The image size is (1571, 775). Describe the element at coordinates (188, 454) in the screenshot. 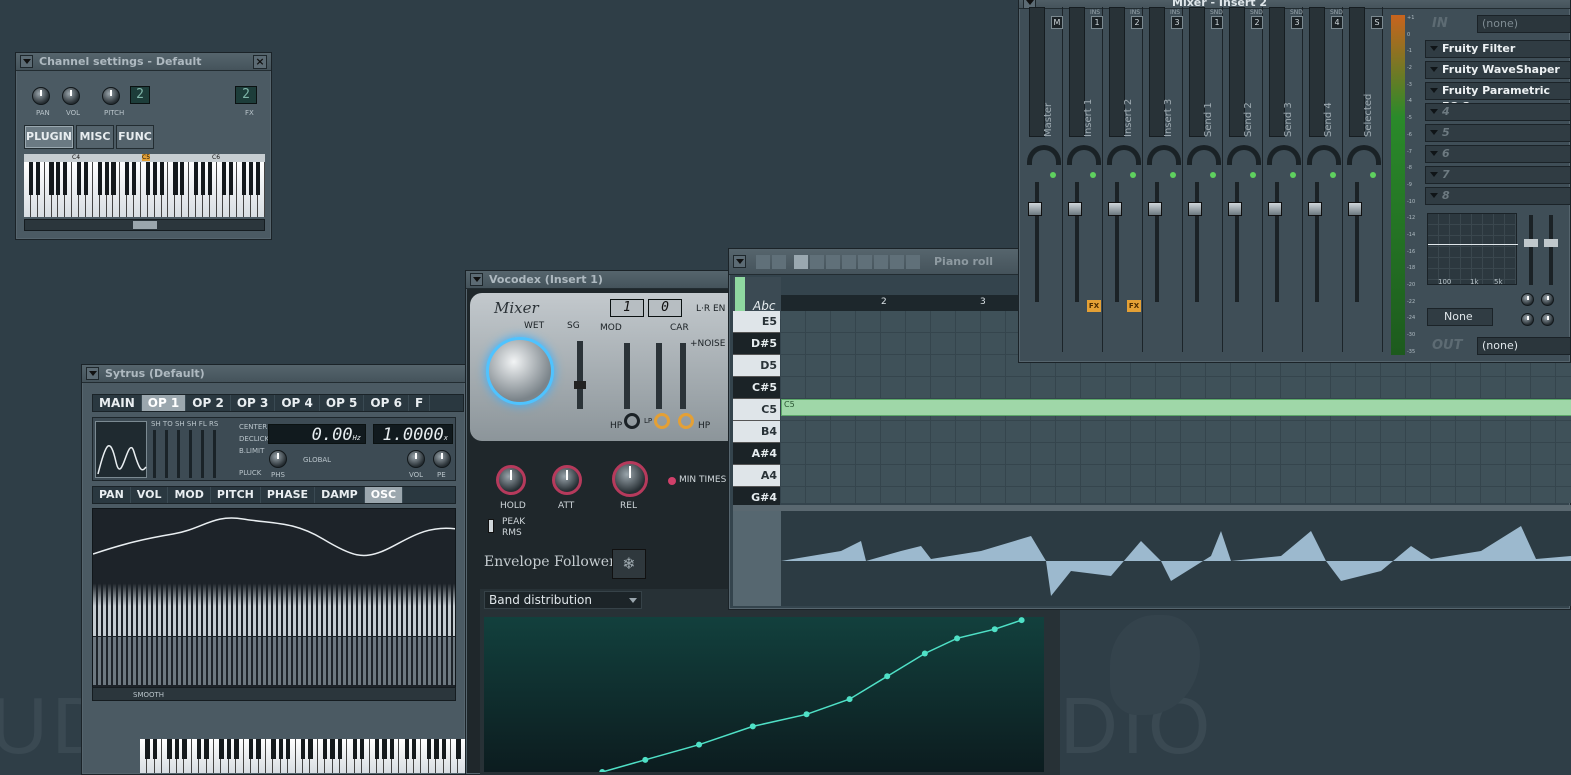

I see `env-sliders` at that location.